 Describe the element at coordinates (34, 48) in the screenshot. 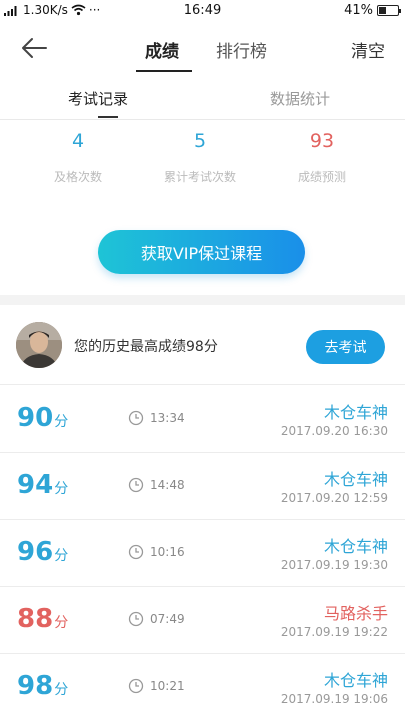

I see `back-arrow-icon` at that location.